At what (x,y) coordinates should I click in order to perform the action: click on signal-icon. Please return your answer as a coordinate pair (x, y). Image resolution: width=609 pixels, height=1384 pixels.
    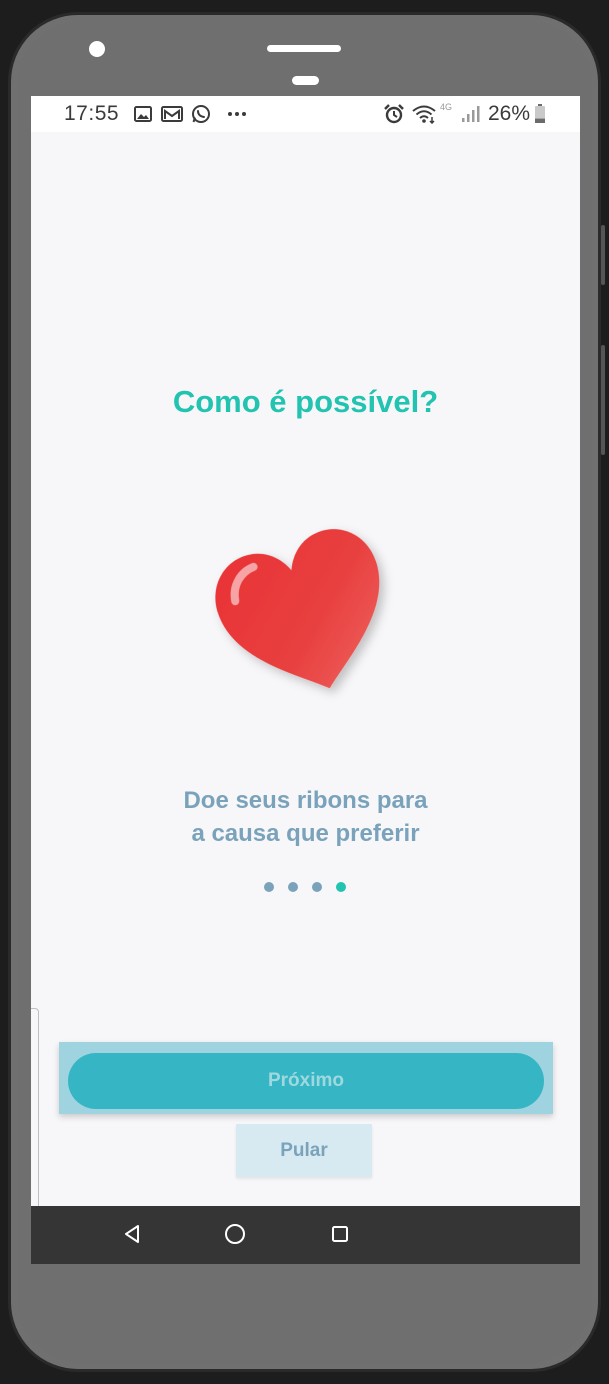
    Looking at the image, I should click on (471, 114).